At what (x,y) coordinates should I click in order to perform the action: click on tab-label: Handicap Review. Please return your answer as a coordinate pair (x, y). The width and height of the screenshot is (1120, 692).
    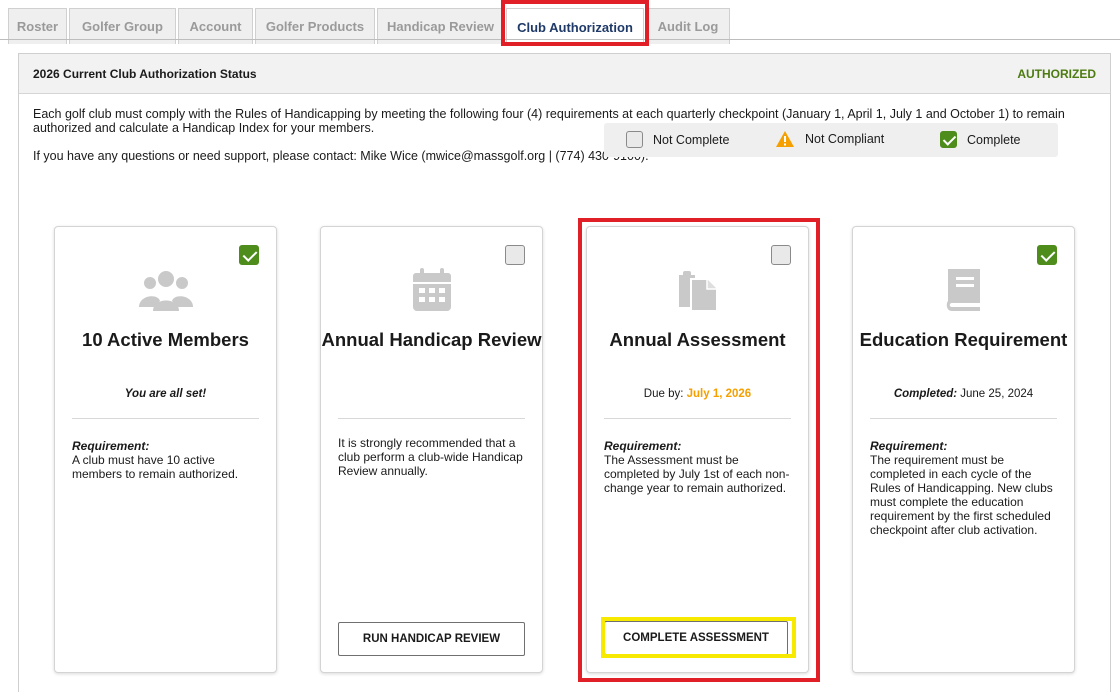
    Looking at the image, I should click on (440, 26).